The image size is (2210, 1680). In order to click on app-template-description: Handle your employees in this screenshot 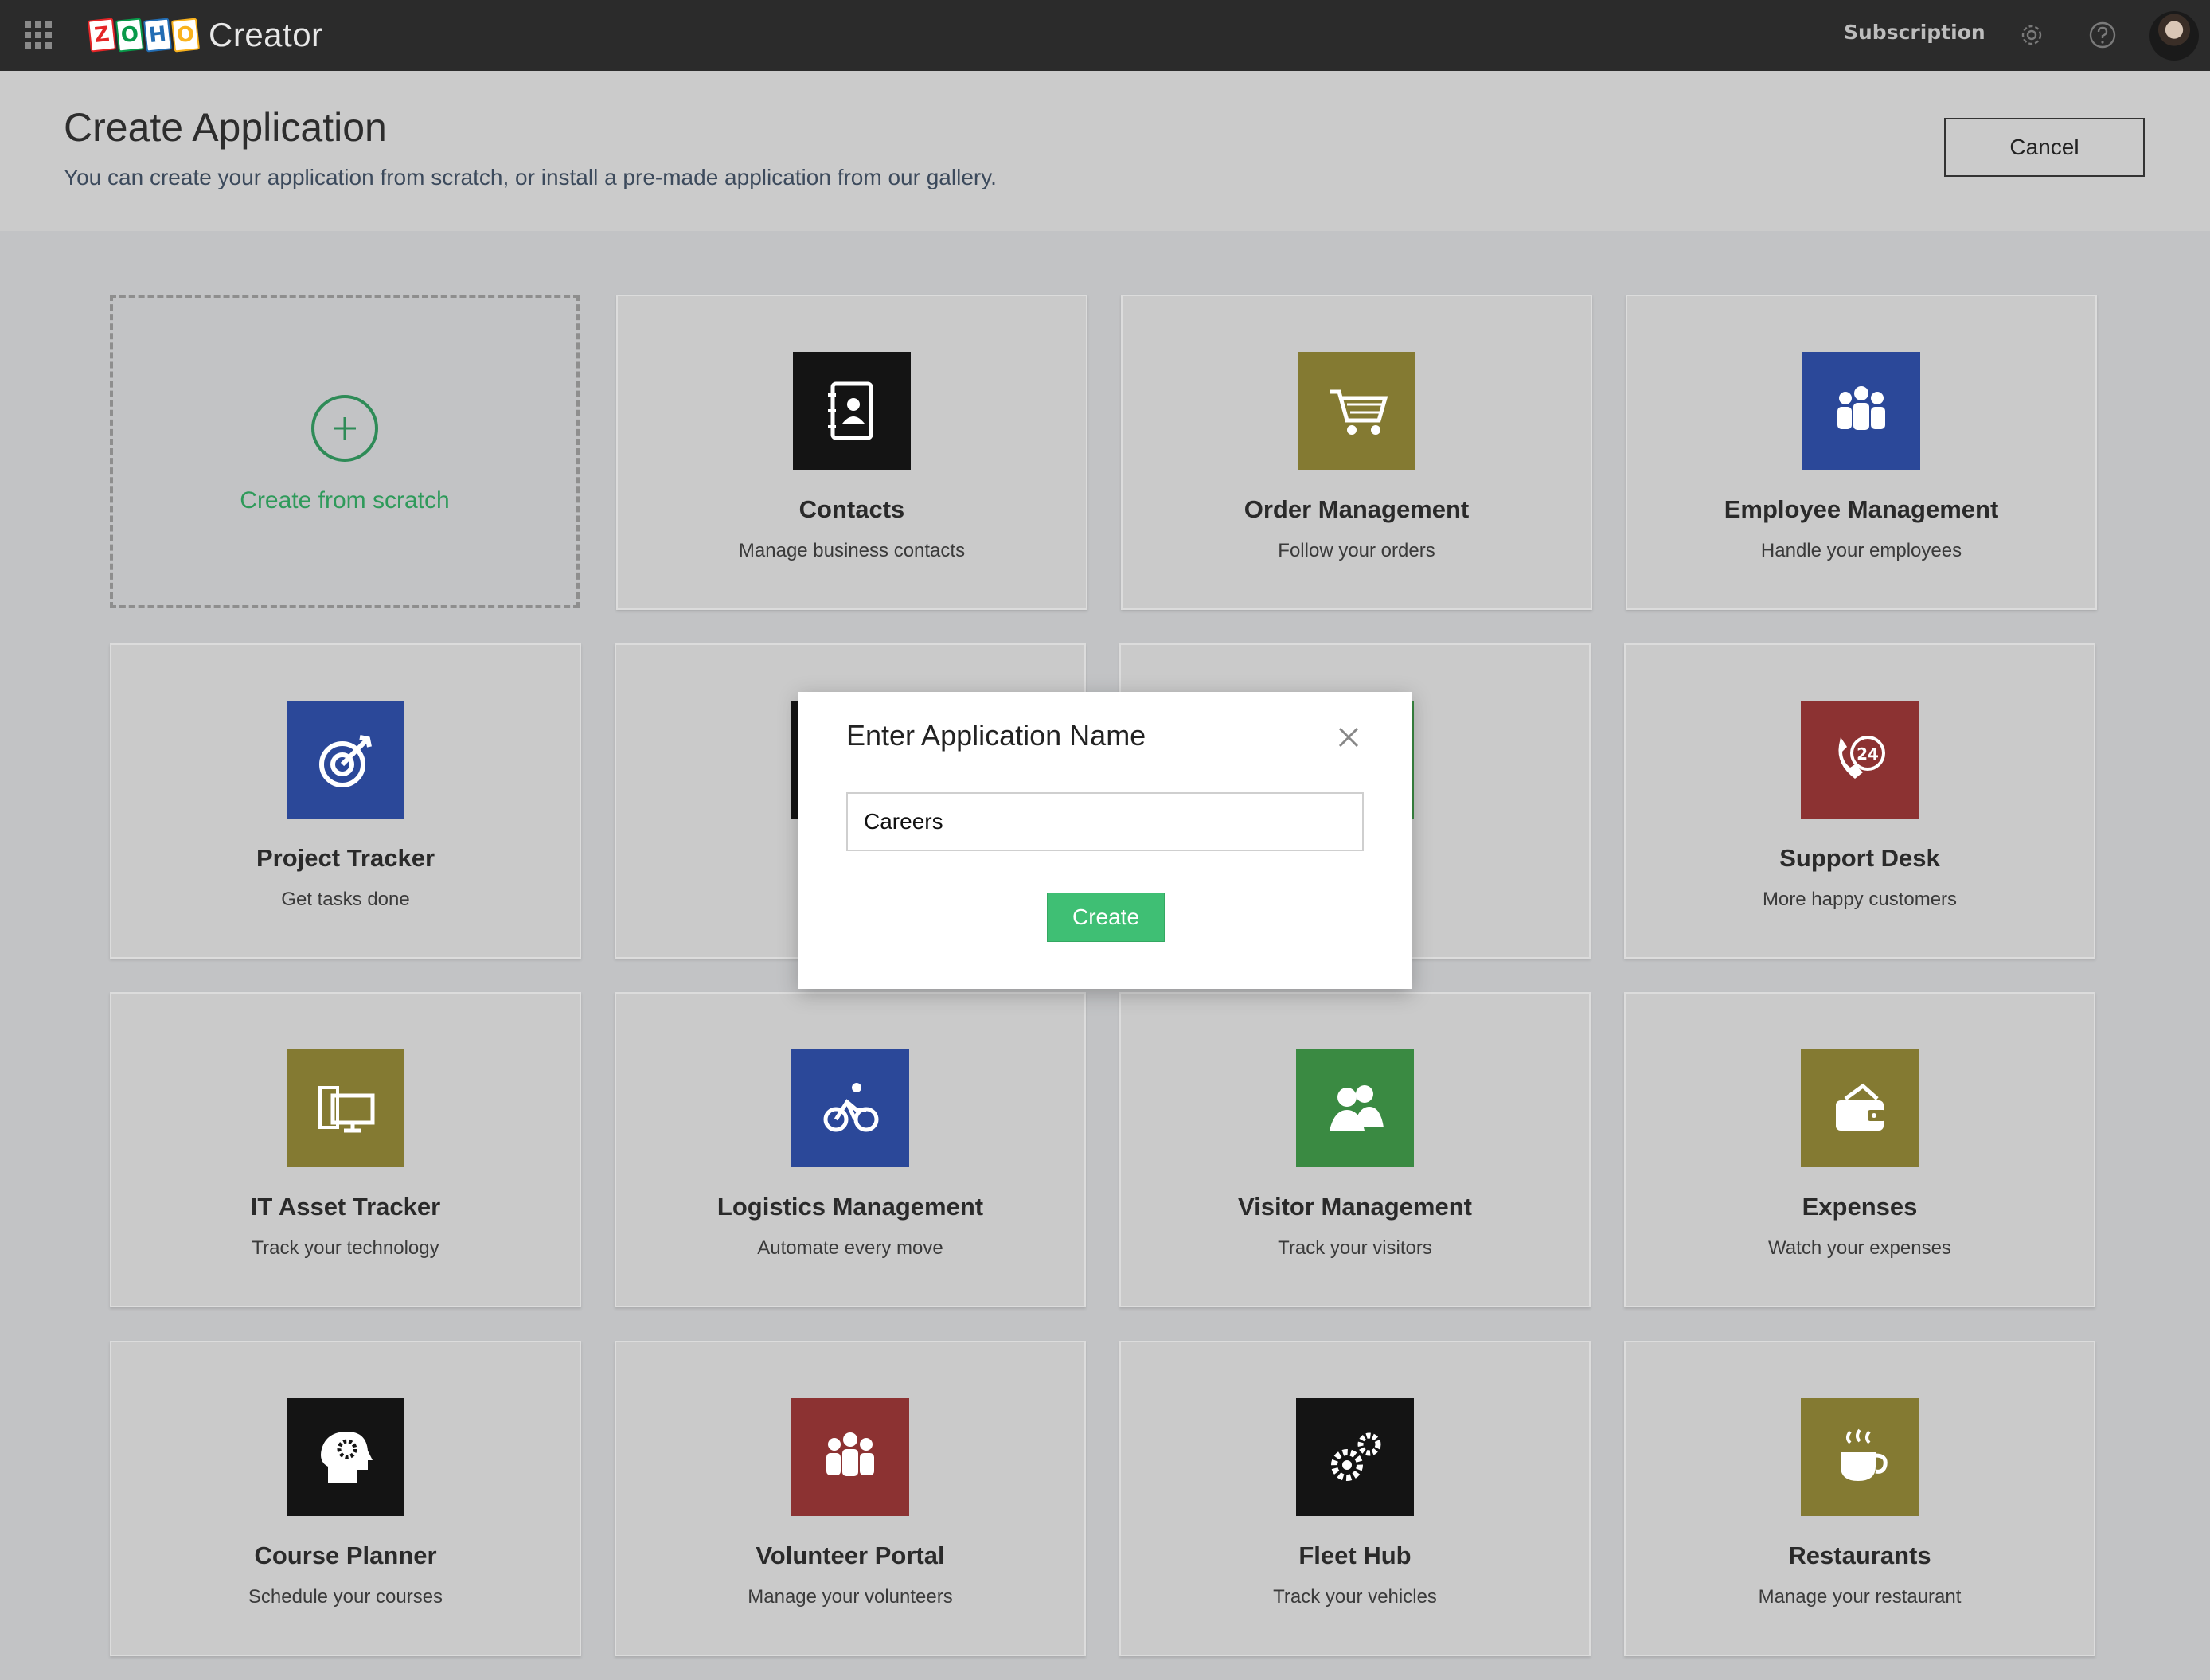, I will do `click(1861, 550)`.